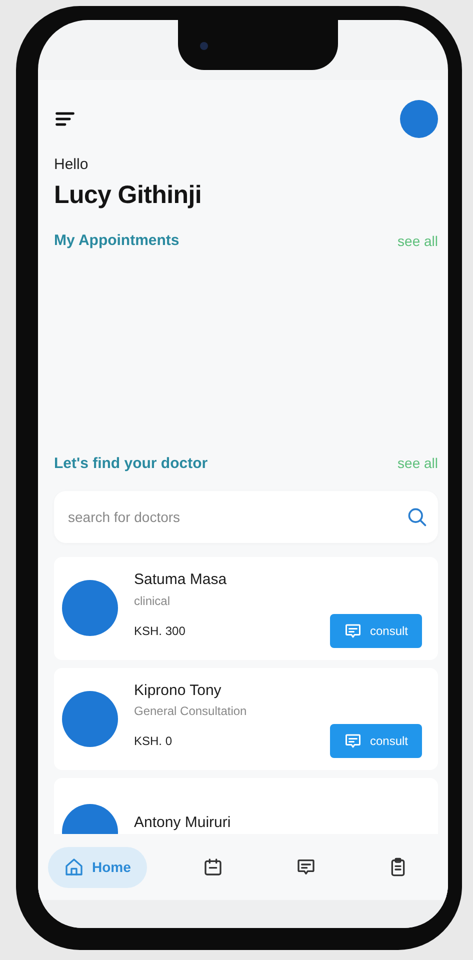 Image resolution: width=473 pixels, height=960 pixels. I want to click on calendar-icon, so click(213, 867).